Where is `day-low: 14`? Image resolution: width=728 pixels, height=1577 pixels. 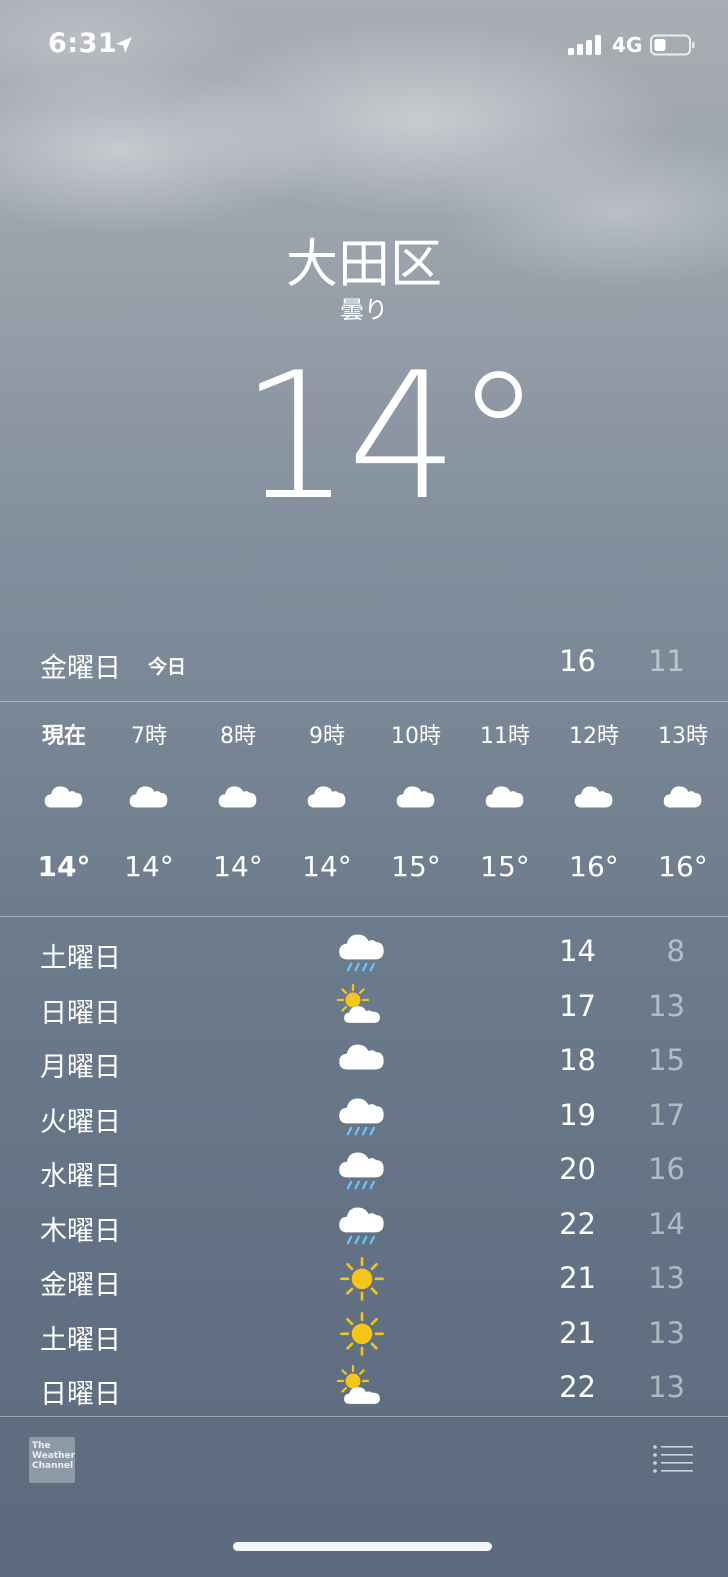 day-low: 14 is located at coordinates (666, 1223).